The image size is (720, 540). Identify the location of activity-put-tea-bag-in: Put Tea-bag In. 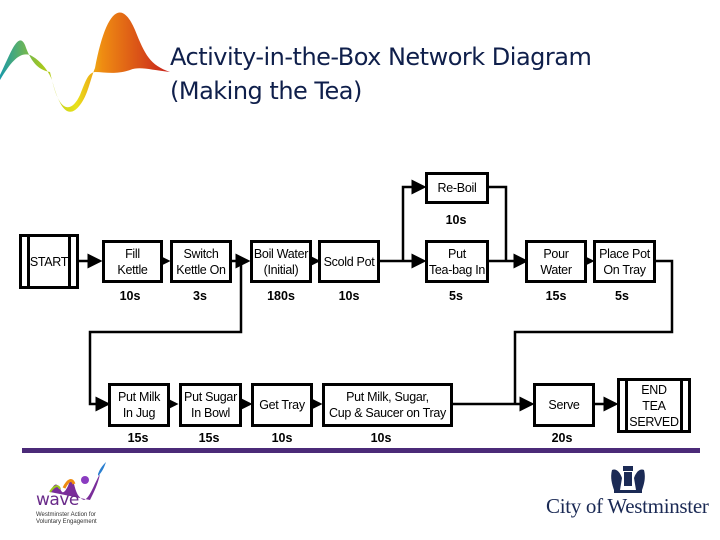
(457, 261).